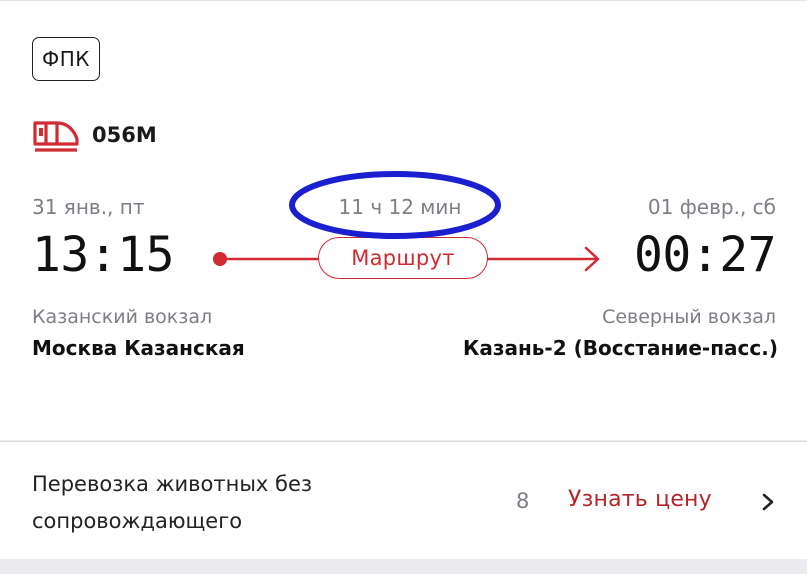 Image resolution: width=807 pixels, height=574 pixels. Describe the element at coordinates (711, 207) in the screenshot. I see `arrival-date: 01 февр., сб` at that location.